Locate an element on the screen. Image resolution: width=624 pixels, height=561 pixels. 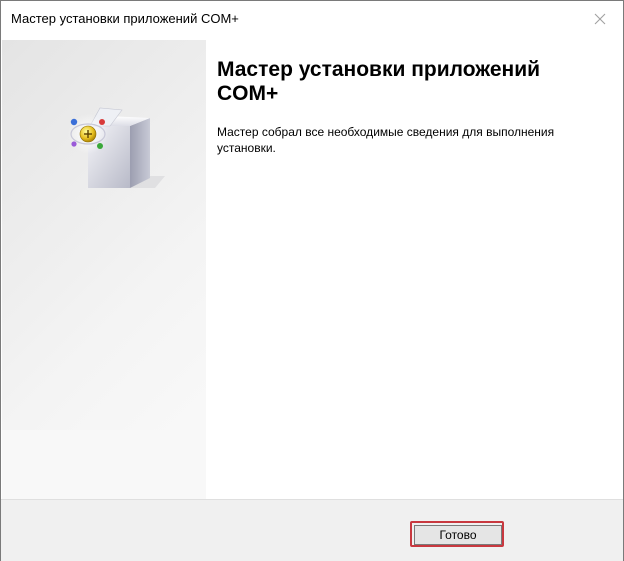
close-icon is located at coordinates (600, 19).